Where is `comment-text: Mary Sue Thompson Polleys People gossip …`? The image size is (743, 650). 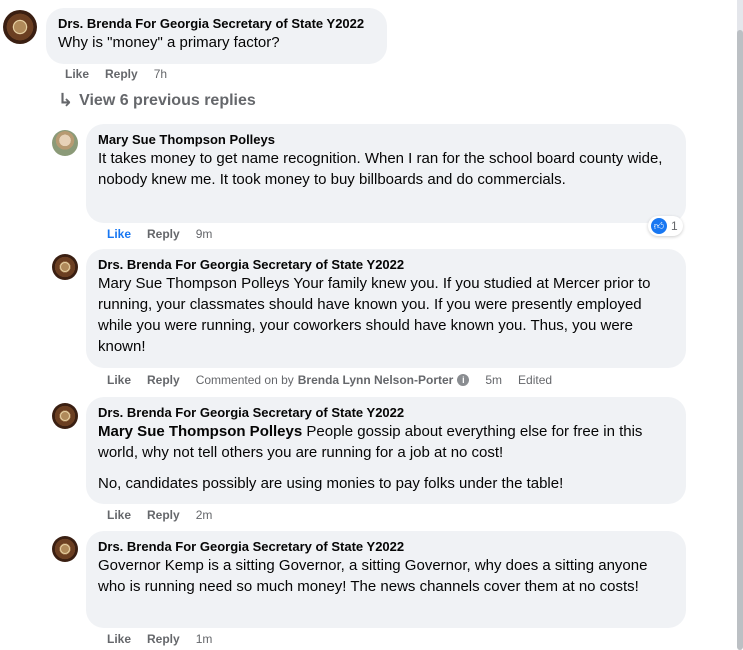 comment-text: Mary Sue Thompson Polleys People gossip … is located at coordinates (386, 442).